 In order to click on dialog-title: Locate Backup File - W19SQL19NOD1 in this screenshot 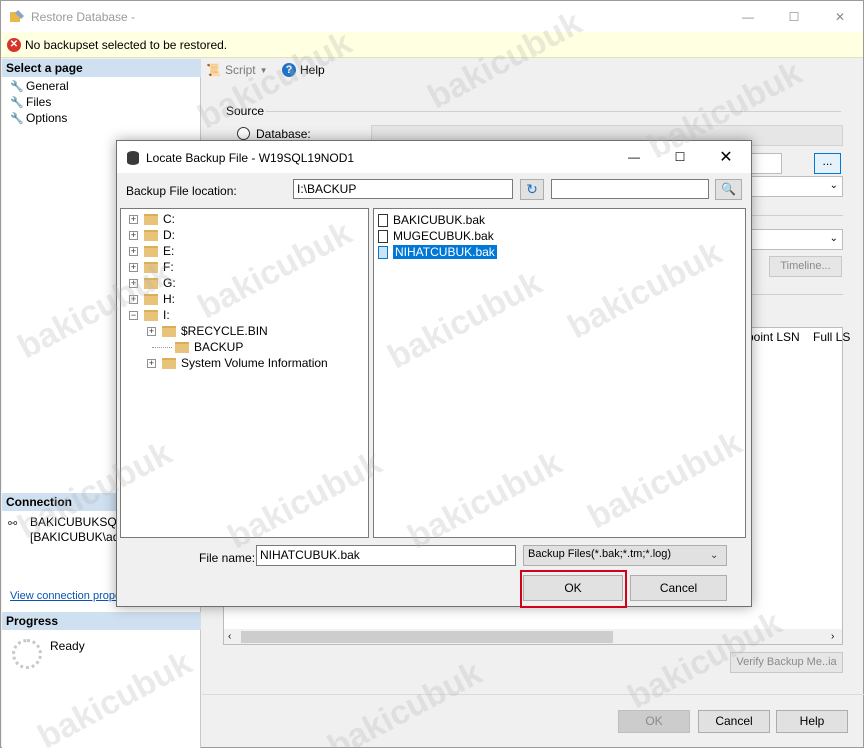, I will do `click(250, 158)`.